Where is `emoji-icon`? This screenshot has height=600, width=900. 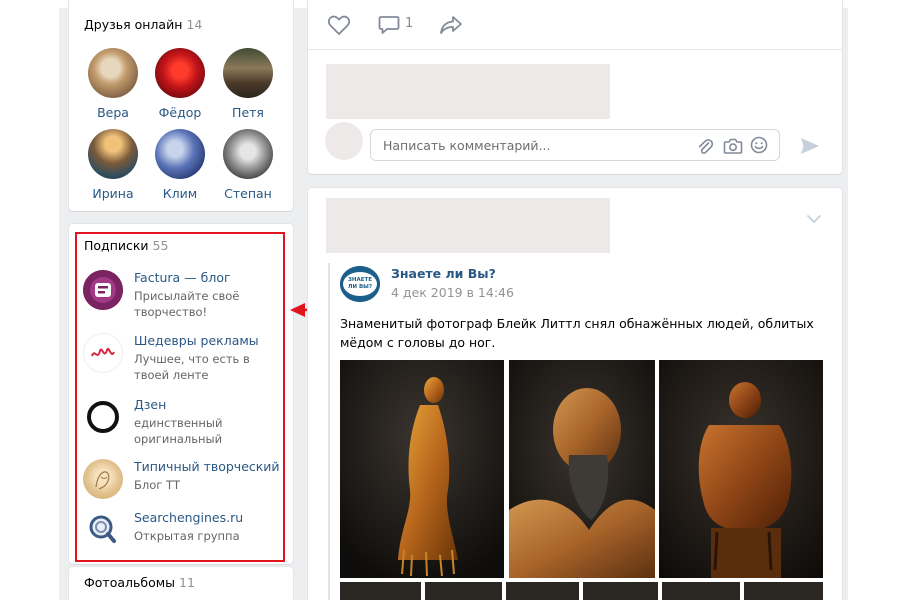 emoji-icon is located at coordinates (759, 145).